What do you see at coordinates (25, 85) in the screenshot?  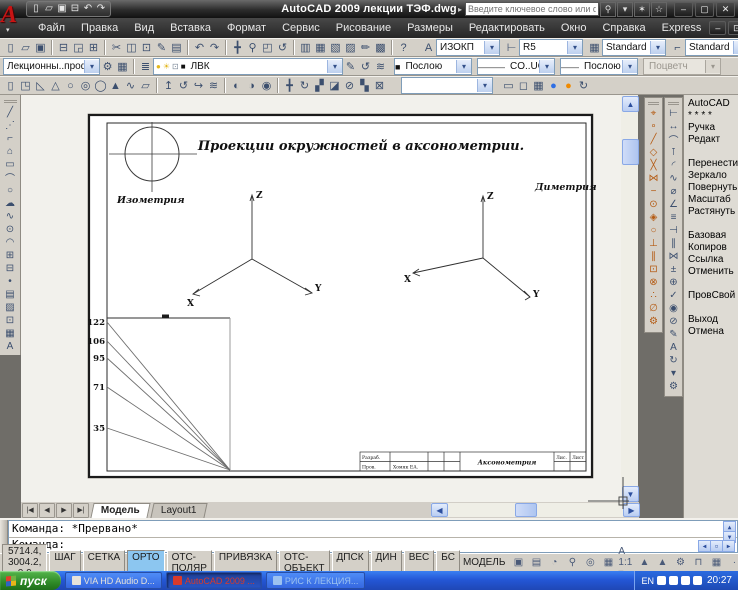 I see `box-icon: ◳` at bounding box center [25, 85].